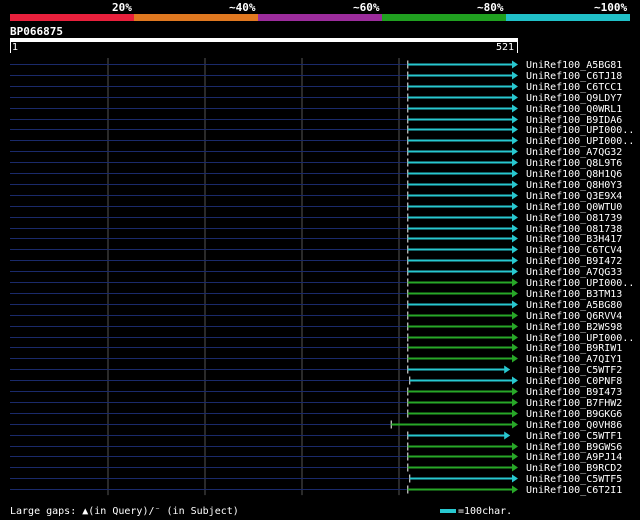 This screenshot has width=640, height=520. Describe the element at coordinates (574, 152) in the screenshot. I see `hit-label: UniRef100_A7QG32` at that location.